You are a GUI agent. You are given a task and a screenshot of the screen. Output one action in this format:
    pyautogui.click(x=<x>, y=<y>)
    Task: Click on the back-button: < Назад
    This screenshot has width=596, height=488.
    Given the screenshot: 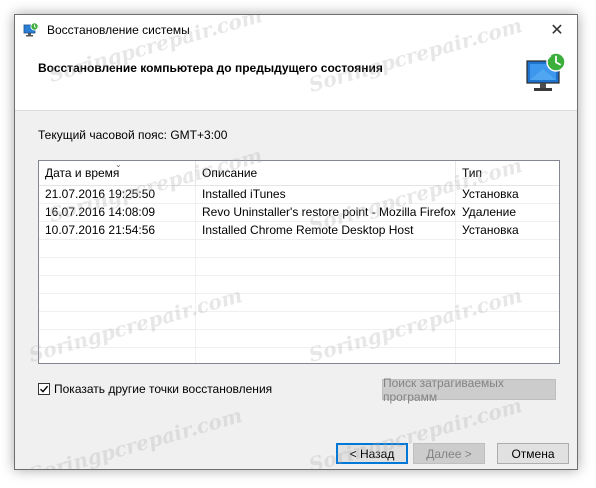 What is the action you would take?
    pyautogui.click(x=372, y=453)
    